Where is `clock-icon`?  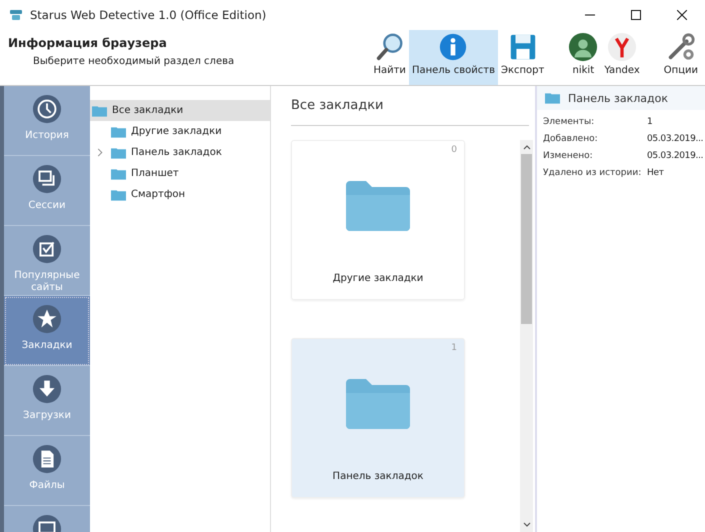
clock-icon is located at coordinates (47, 109).